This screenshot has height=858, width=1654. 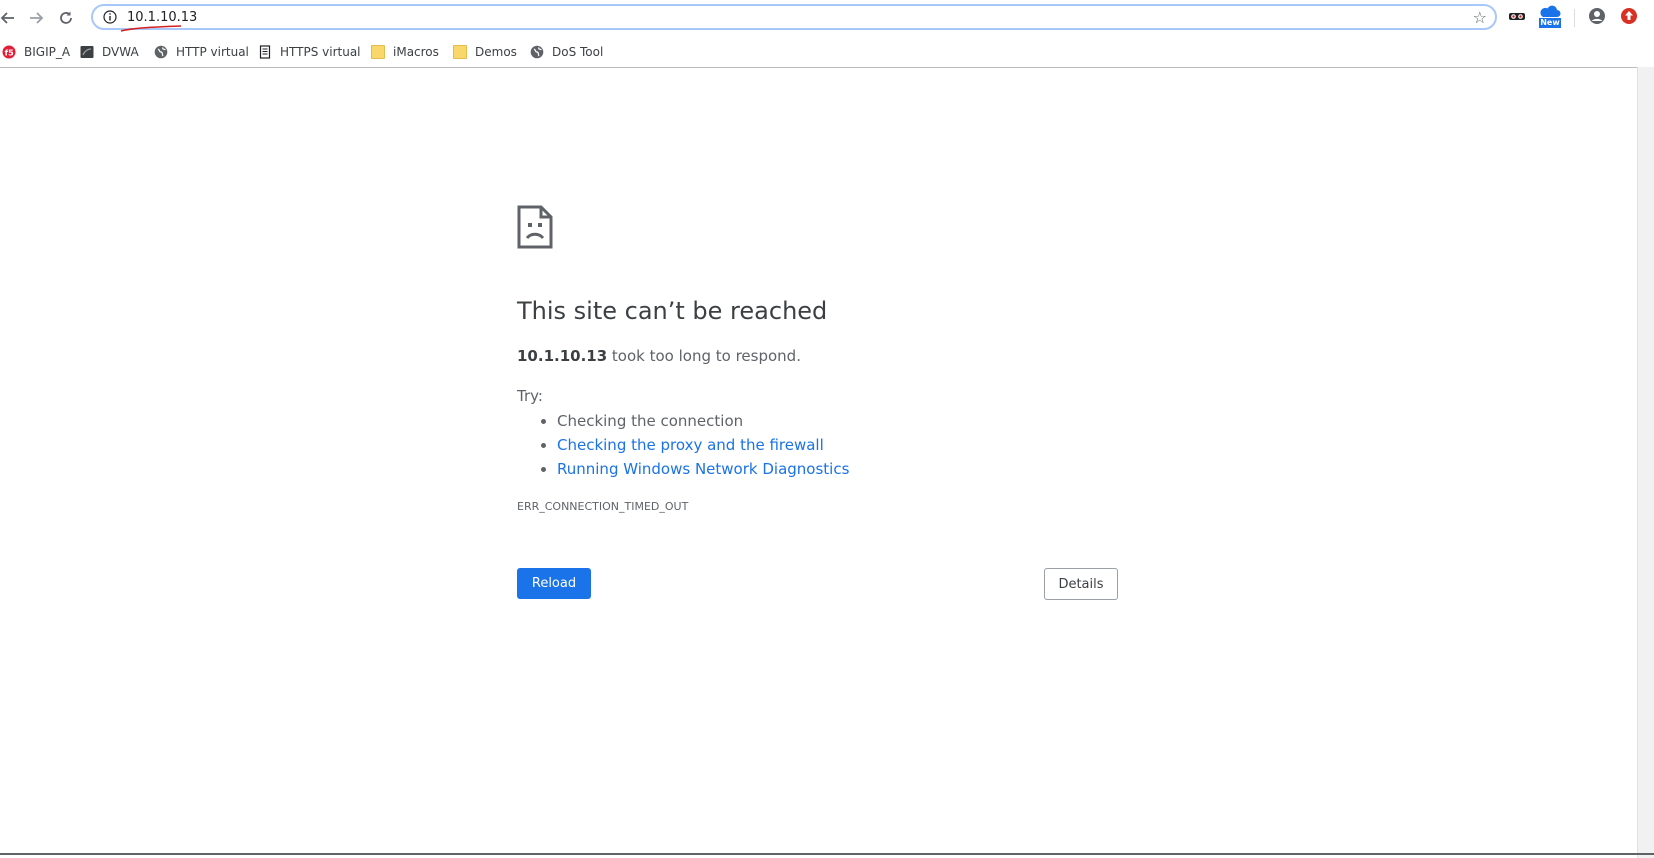 What do you see at coordinates (650, 421) in the screenshot?
I see `suggestion-check-connection: Checking the connection` at bounding box center [650, 421].